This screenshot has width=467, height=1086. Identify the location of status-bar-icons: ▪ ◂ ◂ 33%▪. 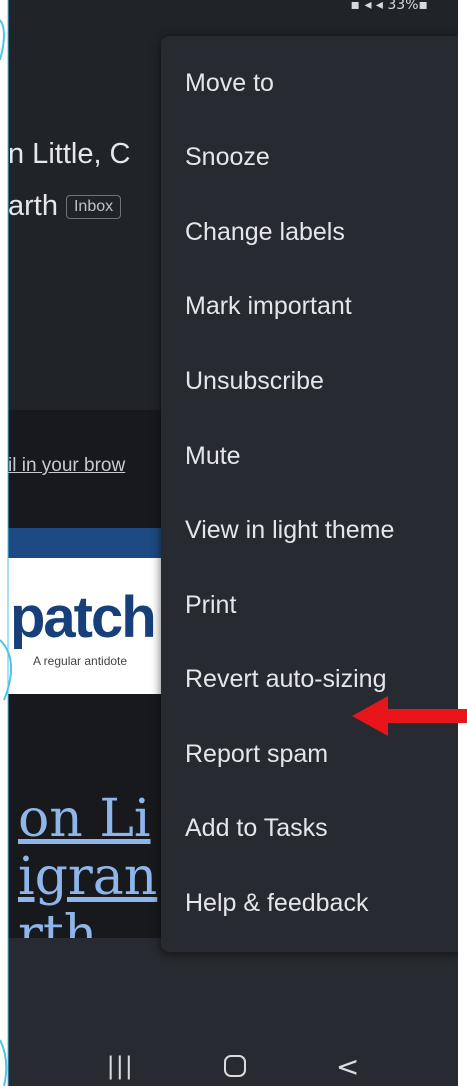
(389, 6).